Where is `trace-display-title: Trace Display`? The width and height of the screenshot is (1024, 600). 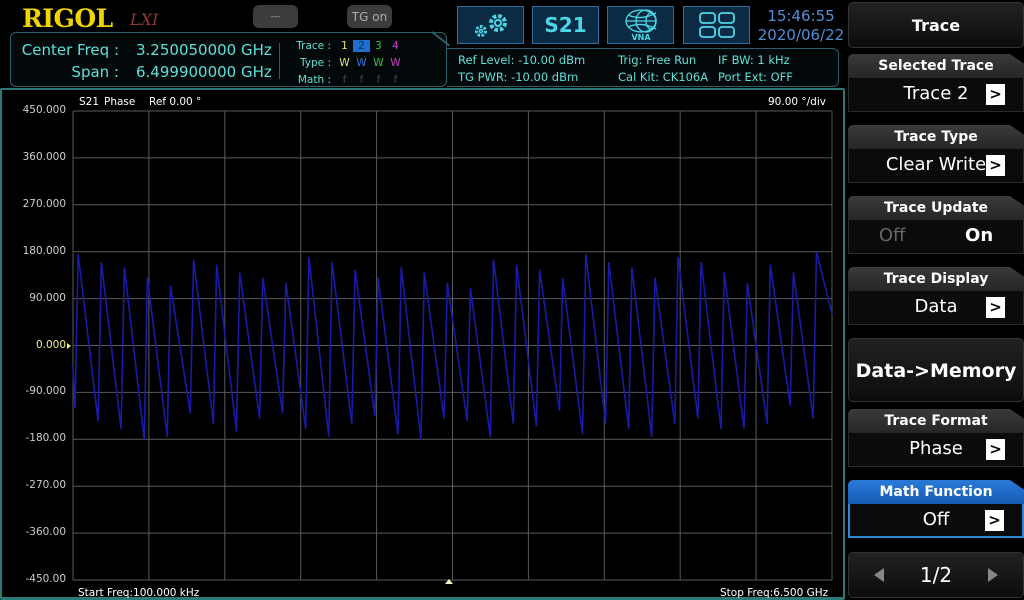 trace-display-title: Trace Display is located at coordinates (936, 279).